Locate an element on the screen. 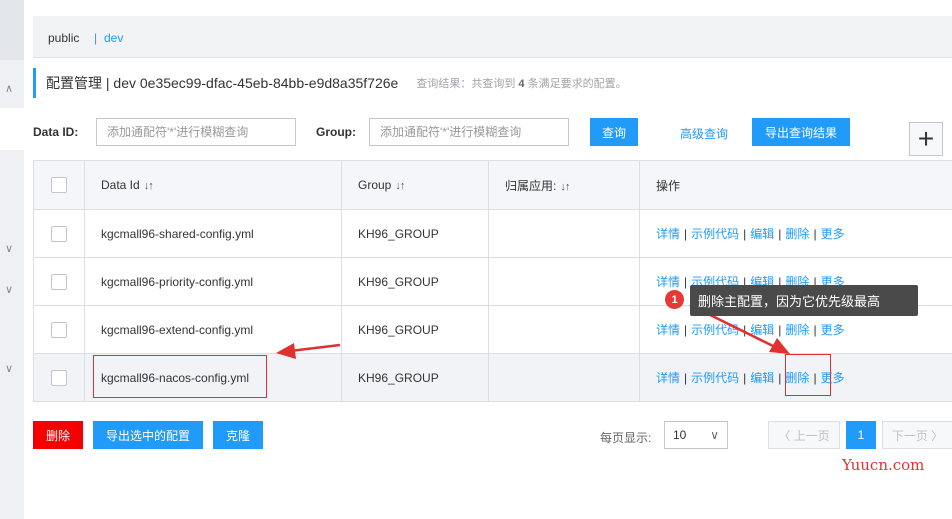 The height and width of the screenshot is (519, 952). select-all-checkbox is located at coordinates (59, 185).